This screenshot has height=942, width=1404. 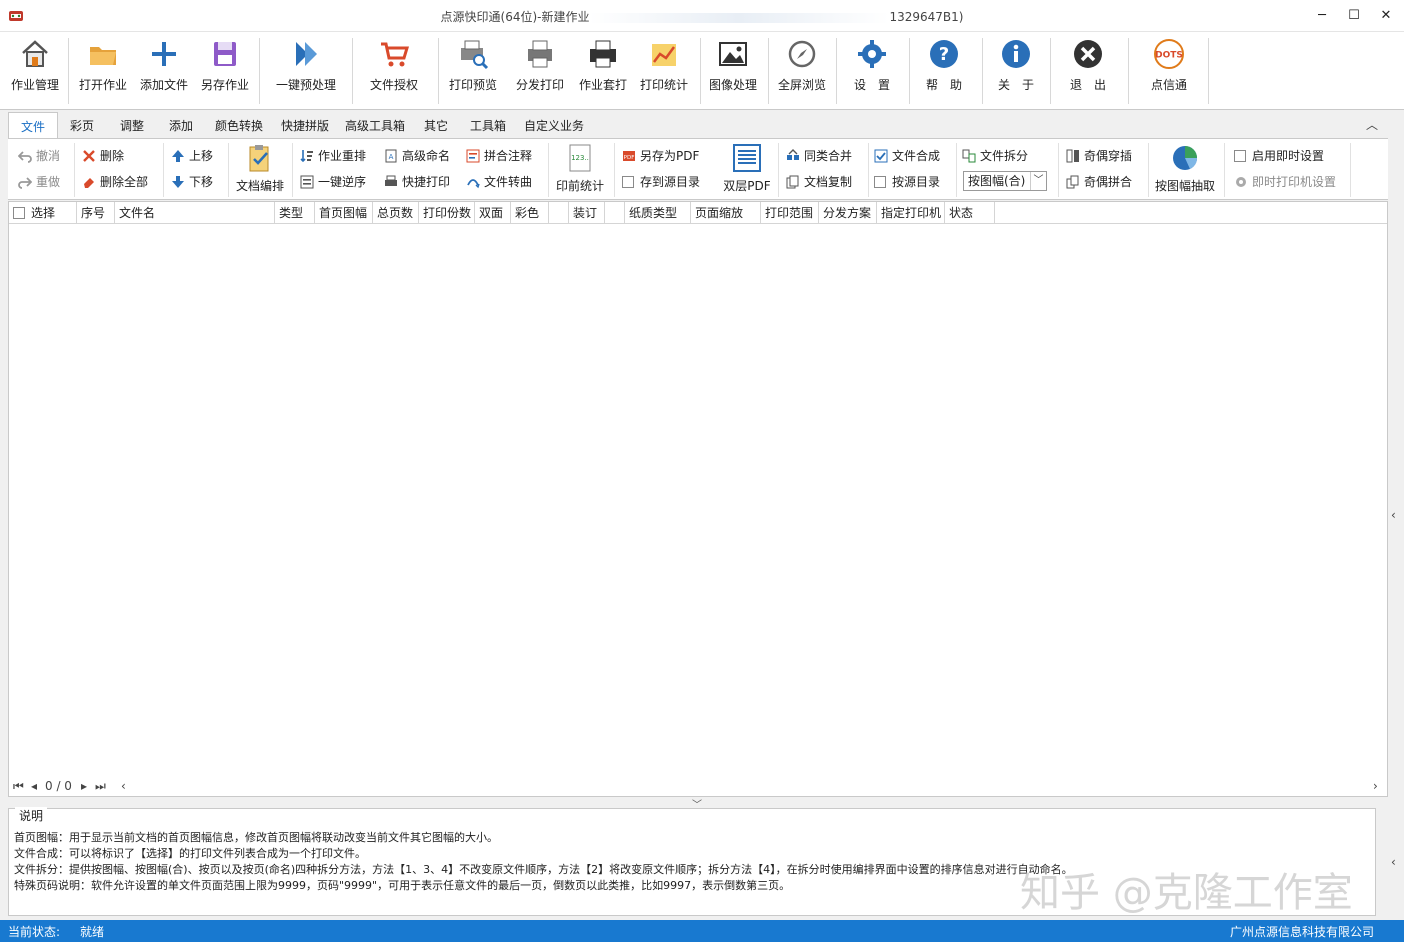 I want to click on combine-annotations-button: 拼合注释, so click(x=499, y=156).